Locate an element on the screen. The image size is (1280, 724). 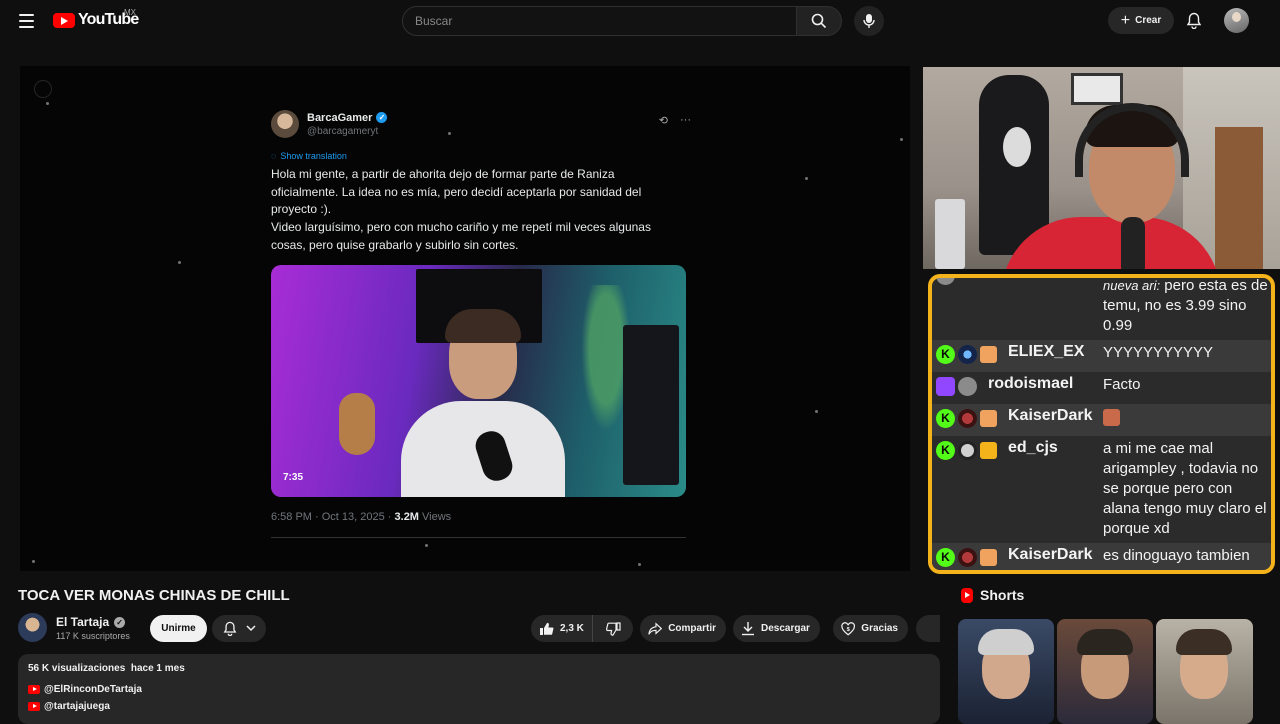
tweet-meta: 6:58 PM · Oct 13, 2025 · 3.2M Views is located at coordinates (361, 517).